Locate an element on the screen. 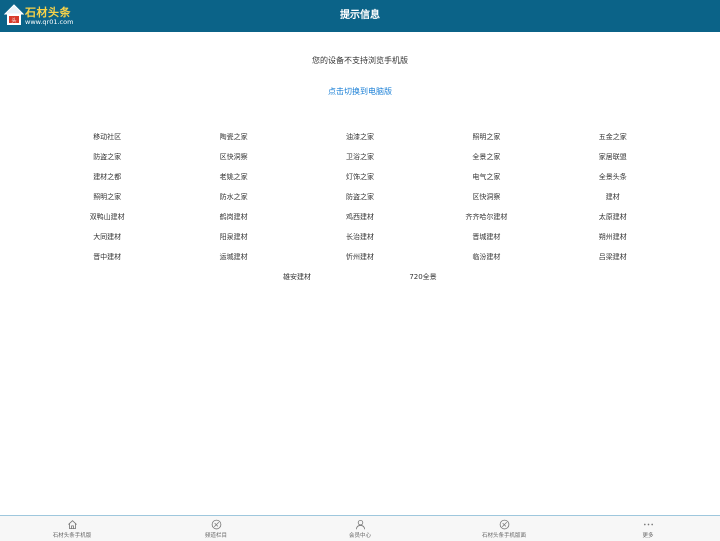 The height and width of the screenshot is (541, 720). device-notice: 您的设备不支持浏览手机版 is located at coordinates (360, 60).